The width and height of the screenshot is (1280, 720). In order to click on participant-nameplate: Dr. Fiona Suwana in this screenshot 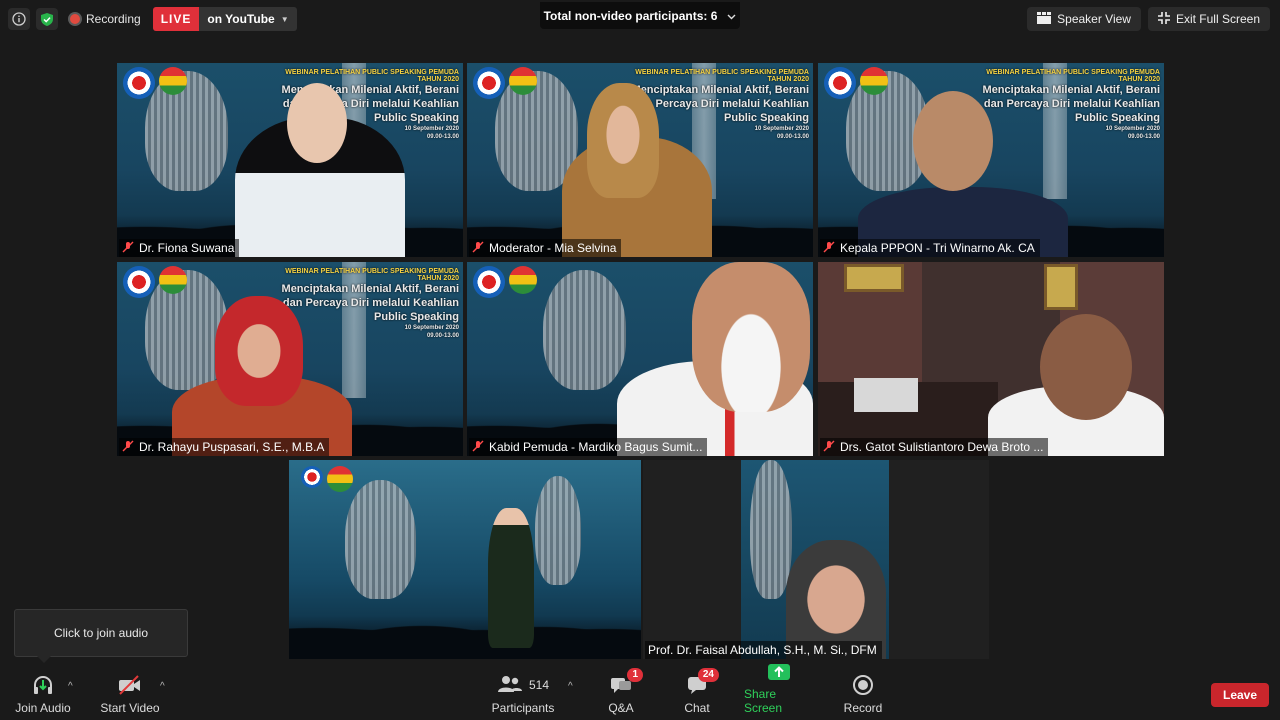, I will do `click(179, 248)`.